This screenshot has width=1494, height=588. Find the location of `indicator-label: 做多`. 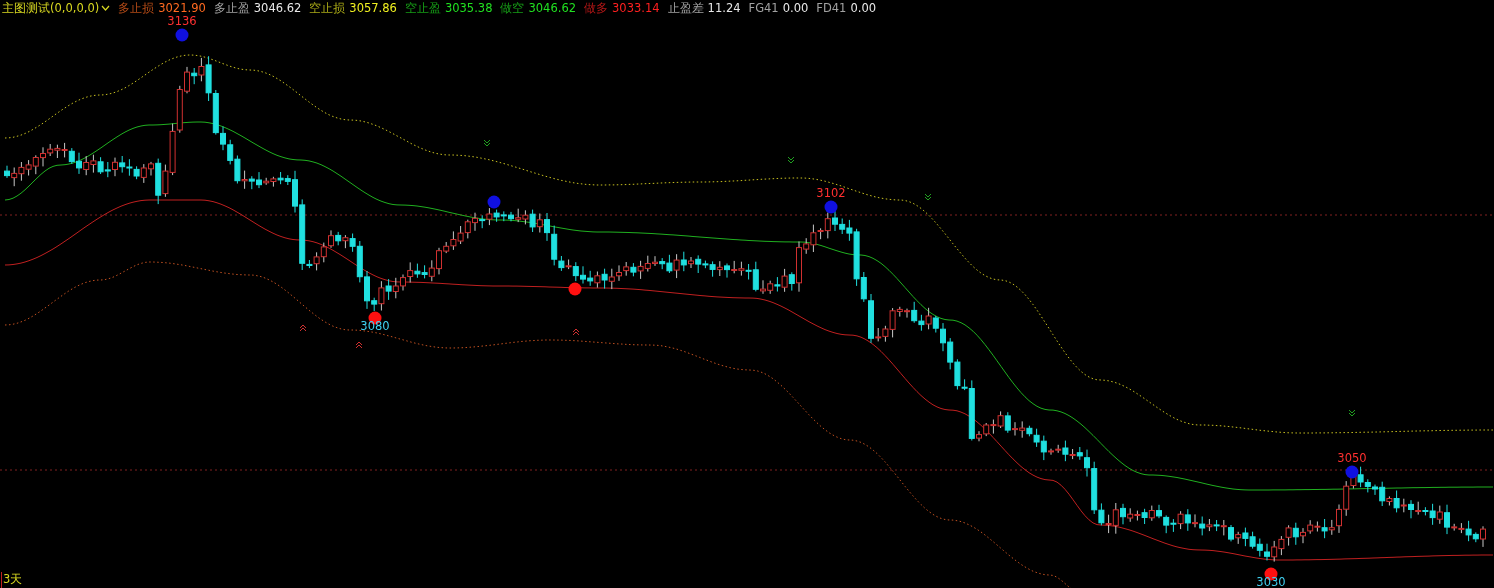

indicator-label: 做多 is located at coordinates (596, 8).